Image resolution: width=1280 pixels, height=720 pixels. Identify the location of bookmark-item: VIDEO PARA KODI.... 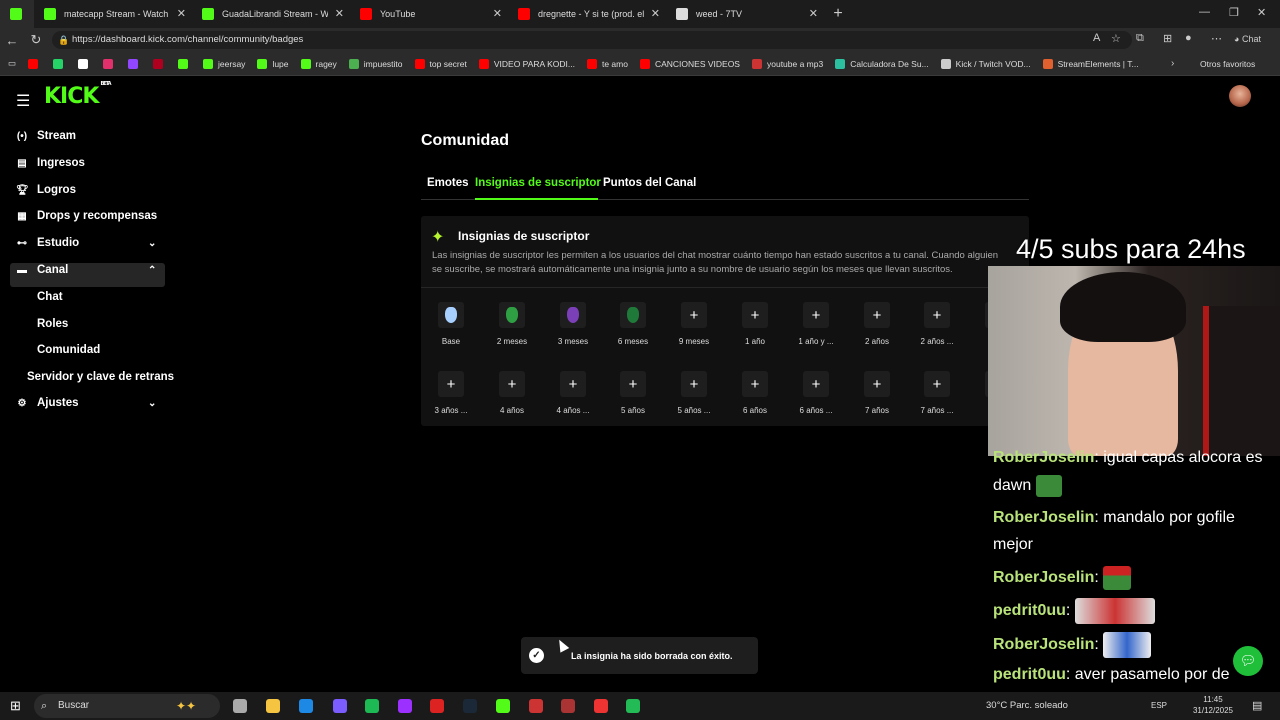
(526, 63).